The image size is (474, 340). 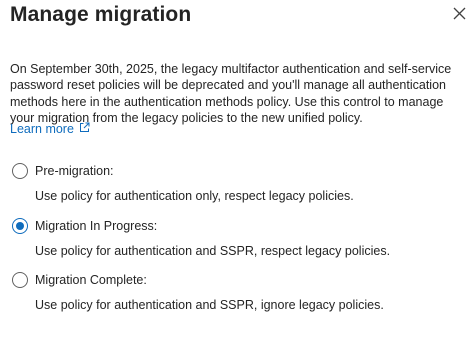 I want to click on pre-migration-label: Pre-migration:, so click(x=74, y=171).